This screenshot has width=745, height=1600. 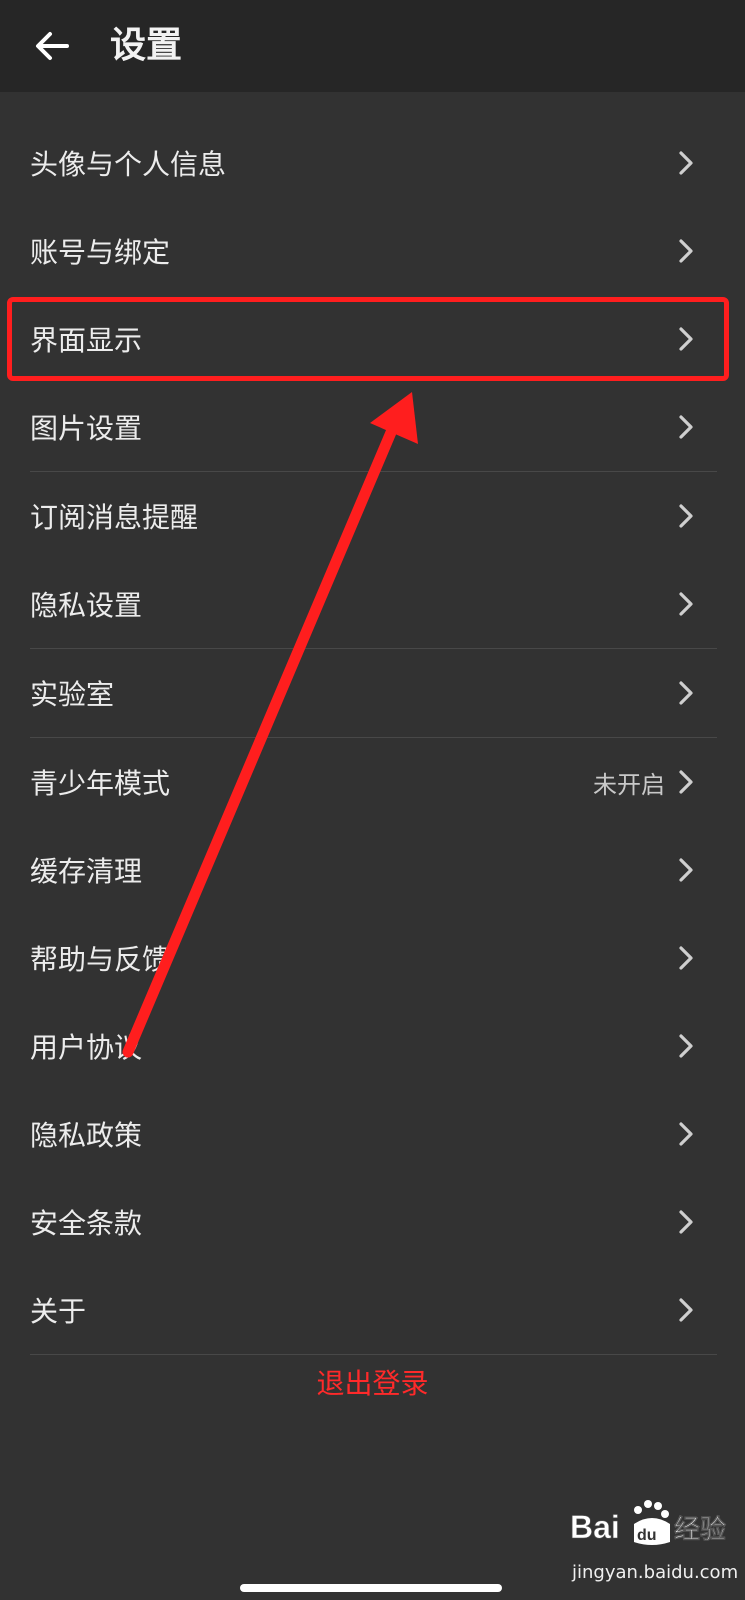 What do you see at coordinates (114, 517) in the screenshot?
I see `settings-item-label: 订阅消息提醒` at bounding box center [114, 517].